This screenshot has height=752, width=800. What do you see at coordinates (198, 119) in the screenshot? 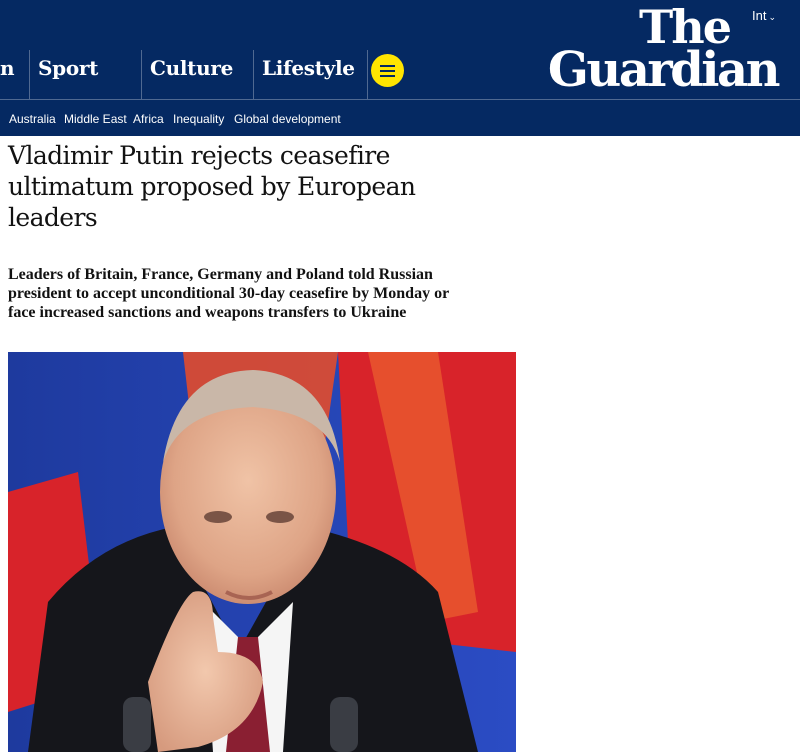
I see `subnav-item-inequality: Inequality` at bounding box center [198, 119].